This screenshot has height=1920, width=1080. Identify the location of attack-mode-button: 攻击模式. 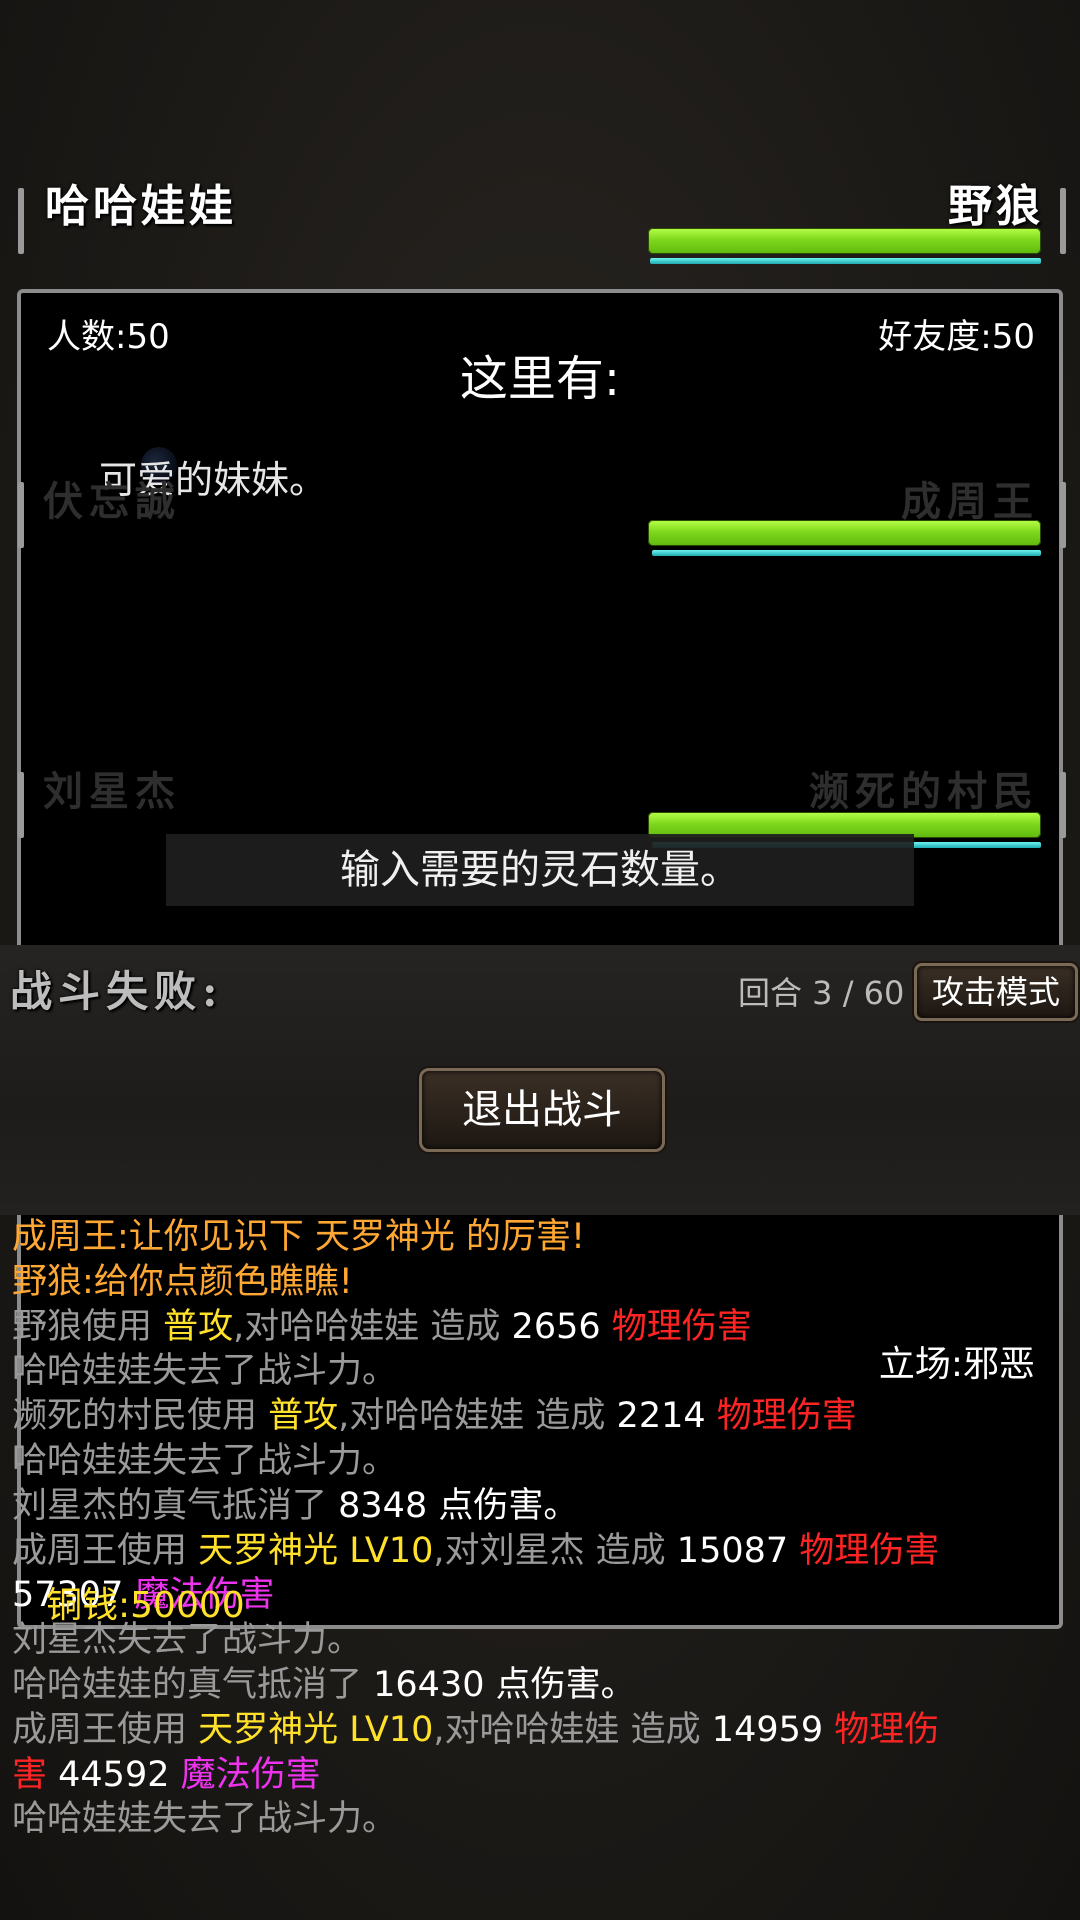
(996, 992).